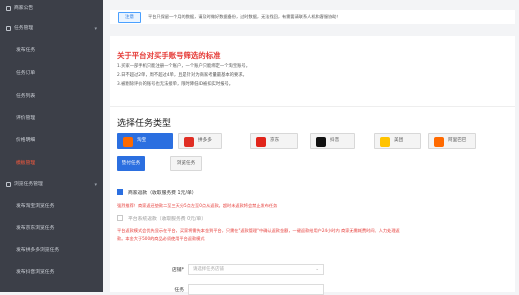 This screenshot has height=295, width=519. I want to click on platform-button: 拼多多, so click(200, 141).